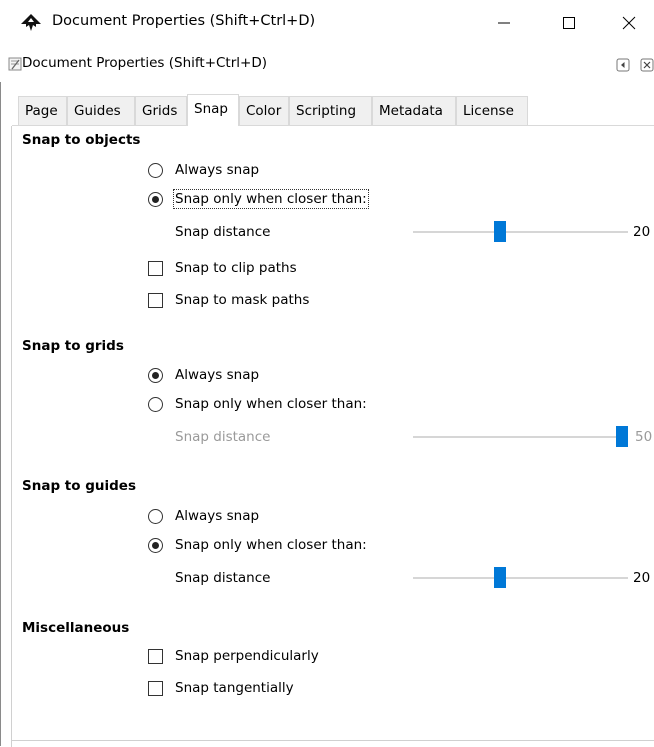 This screenshot has width=654, height=747. I want to click on guides-snap-closer-radio: Snap only when closer than:, so click(257, 545).